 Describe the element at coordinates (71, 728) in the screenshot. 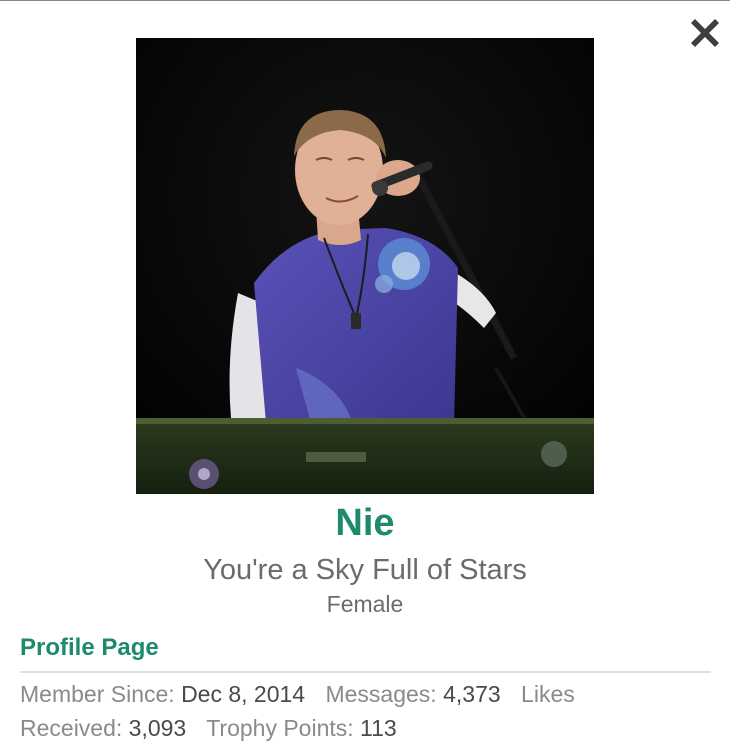

I see `likes-received-label: Received:` at that location.